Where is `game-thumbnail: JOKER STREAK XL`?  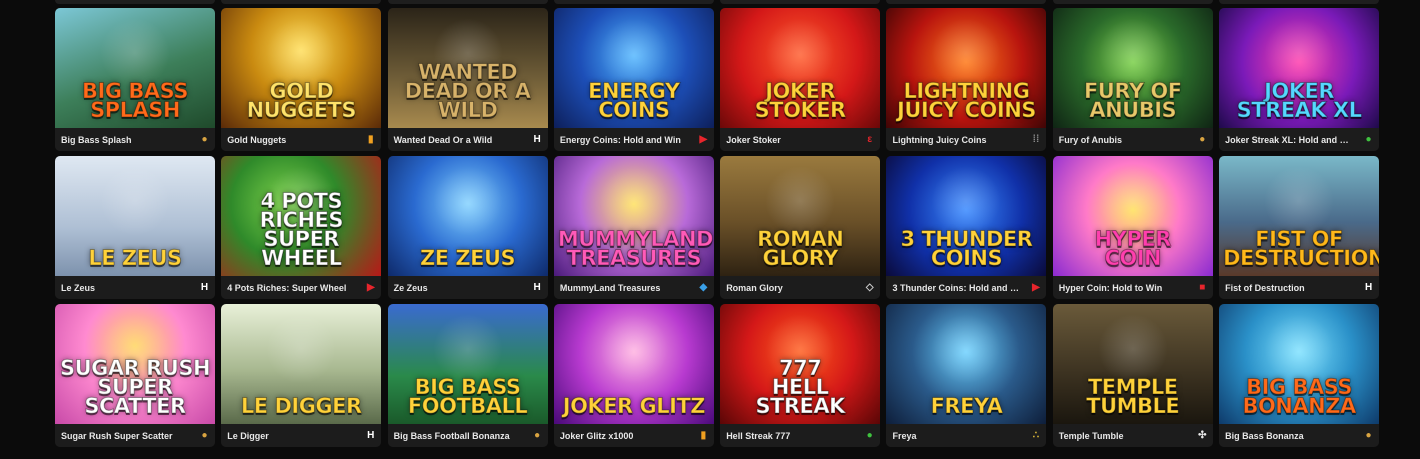
game-thumbnail: JOKER STREAK XL is located at coordinates (1299, 68).